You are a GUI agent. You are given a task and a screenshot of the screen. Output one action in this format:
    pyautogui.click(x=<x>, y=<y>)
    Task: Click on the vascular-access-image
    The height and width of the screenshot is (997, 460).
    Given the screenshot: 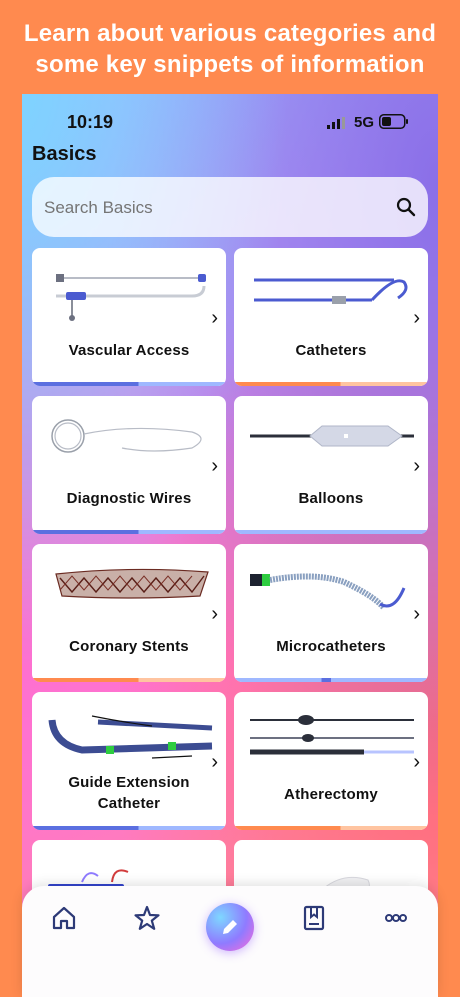 What is the action you would take?
    pyautogui.click(x=131, y=297)
    